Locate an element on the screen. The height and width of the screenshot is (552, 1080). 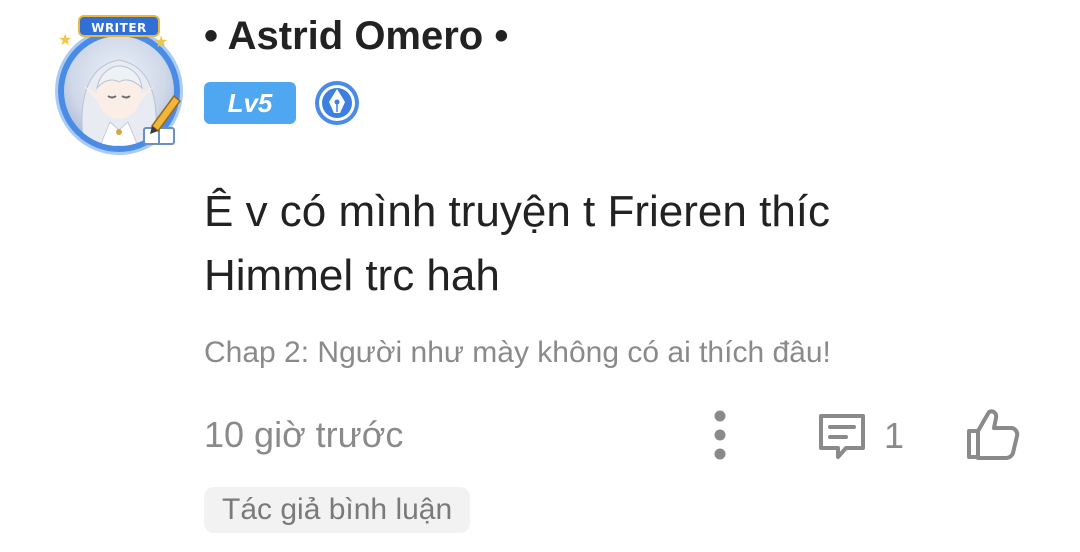
author-comment-tag: Tác giả bình luận is located at coordinates (337, 510).